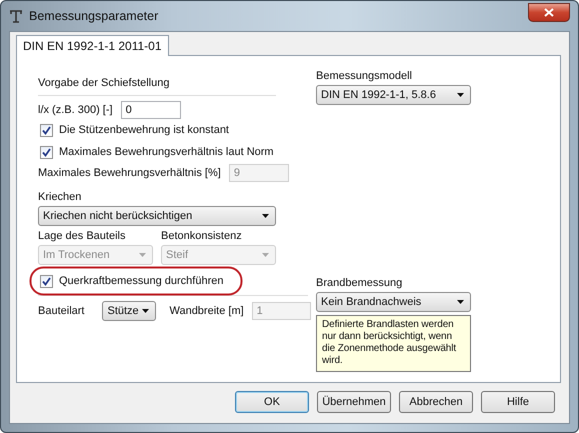 The image size is (579, 433). I want to click on dialog-button: Hilfe, so click(518, 402).